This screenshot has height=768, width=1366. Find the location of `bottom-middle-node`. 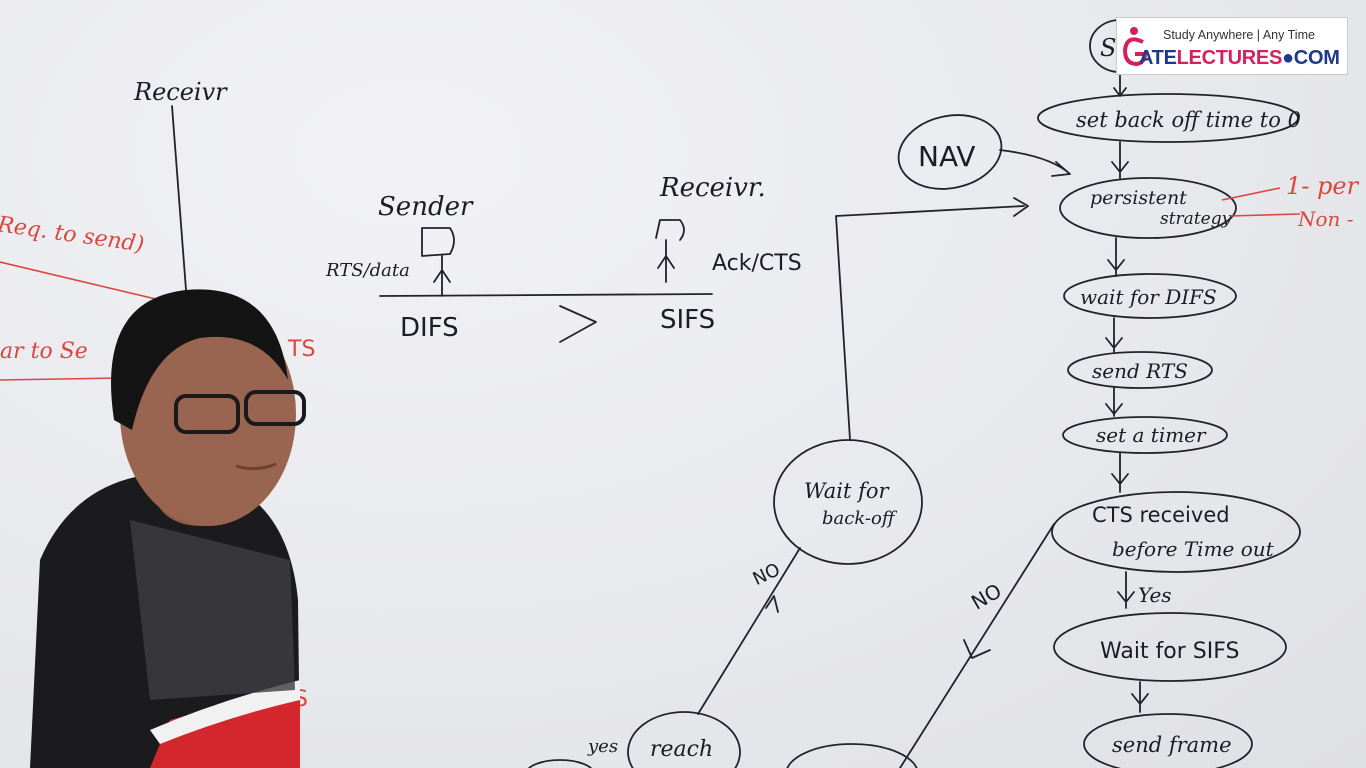

bottom-middle-node is located at coordinates (852, 755).